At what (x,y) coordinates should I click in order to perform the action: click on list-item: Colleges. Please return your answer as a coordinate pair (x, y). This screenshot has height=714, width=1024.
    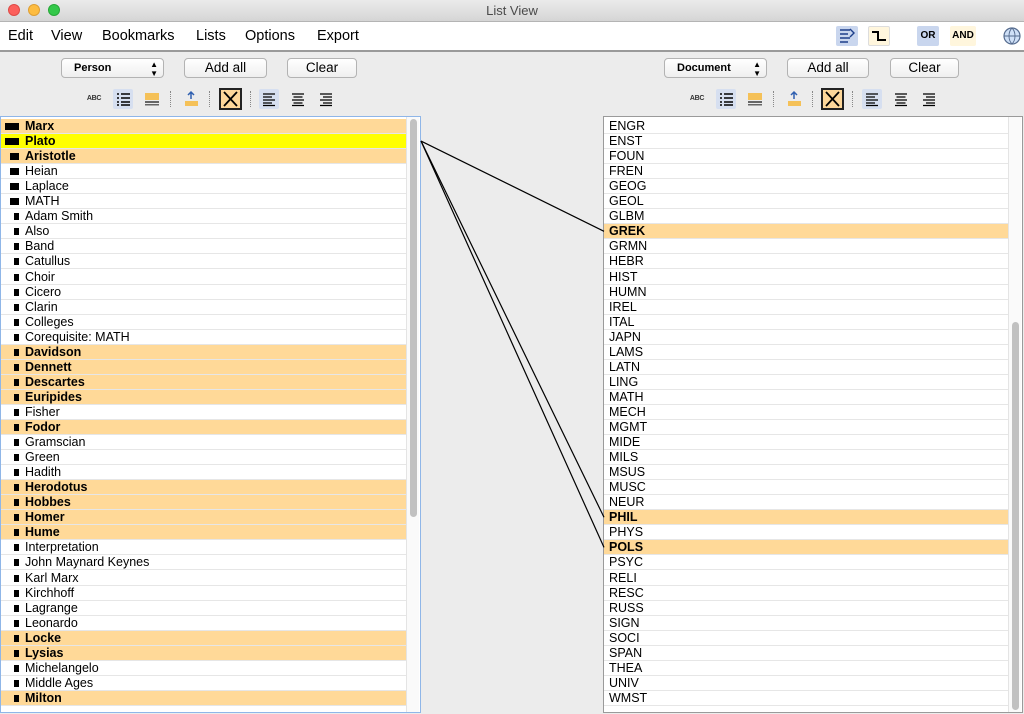
    Looking at the image, I should click on (203, 322).